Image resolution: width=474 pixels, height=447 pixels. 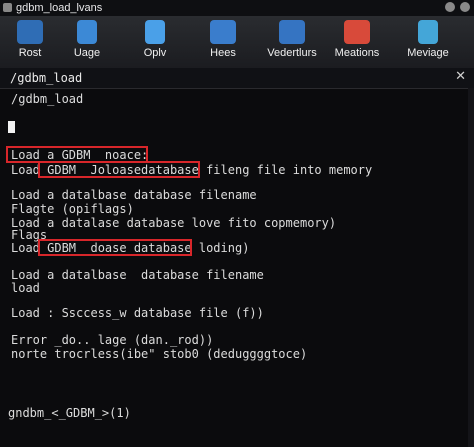 I want to click on dock-label: Oplv, so click(x=155, y=53).